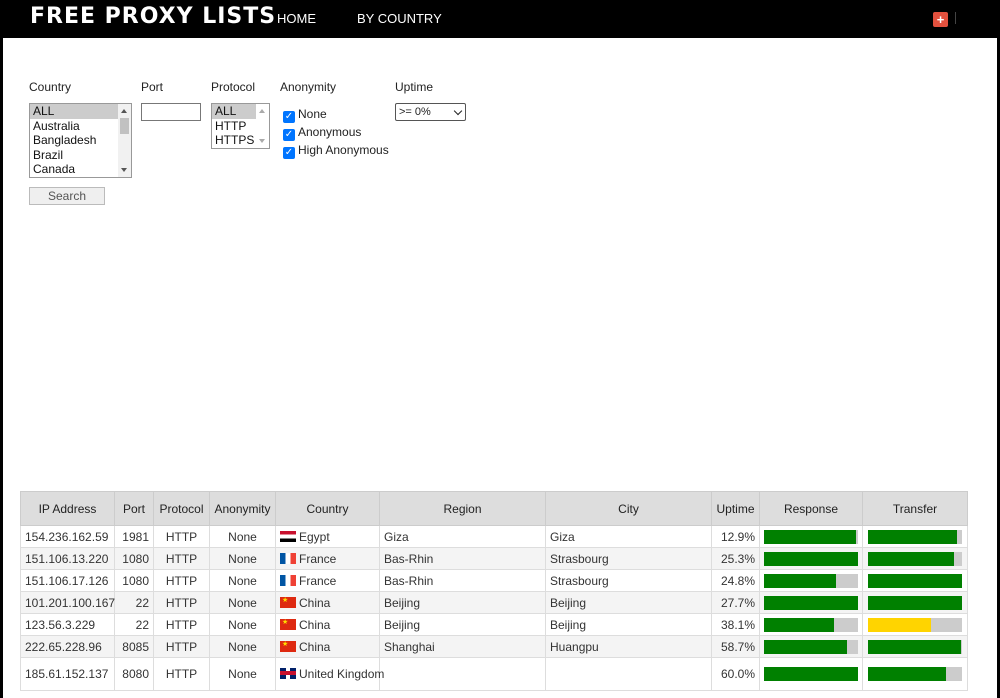 The image size is (1000, 698). Describe the element at coordinates (134, 646) in the screenshot. I see `port-cell: 8085` at that location.